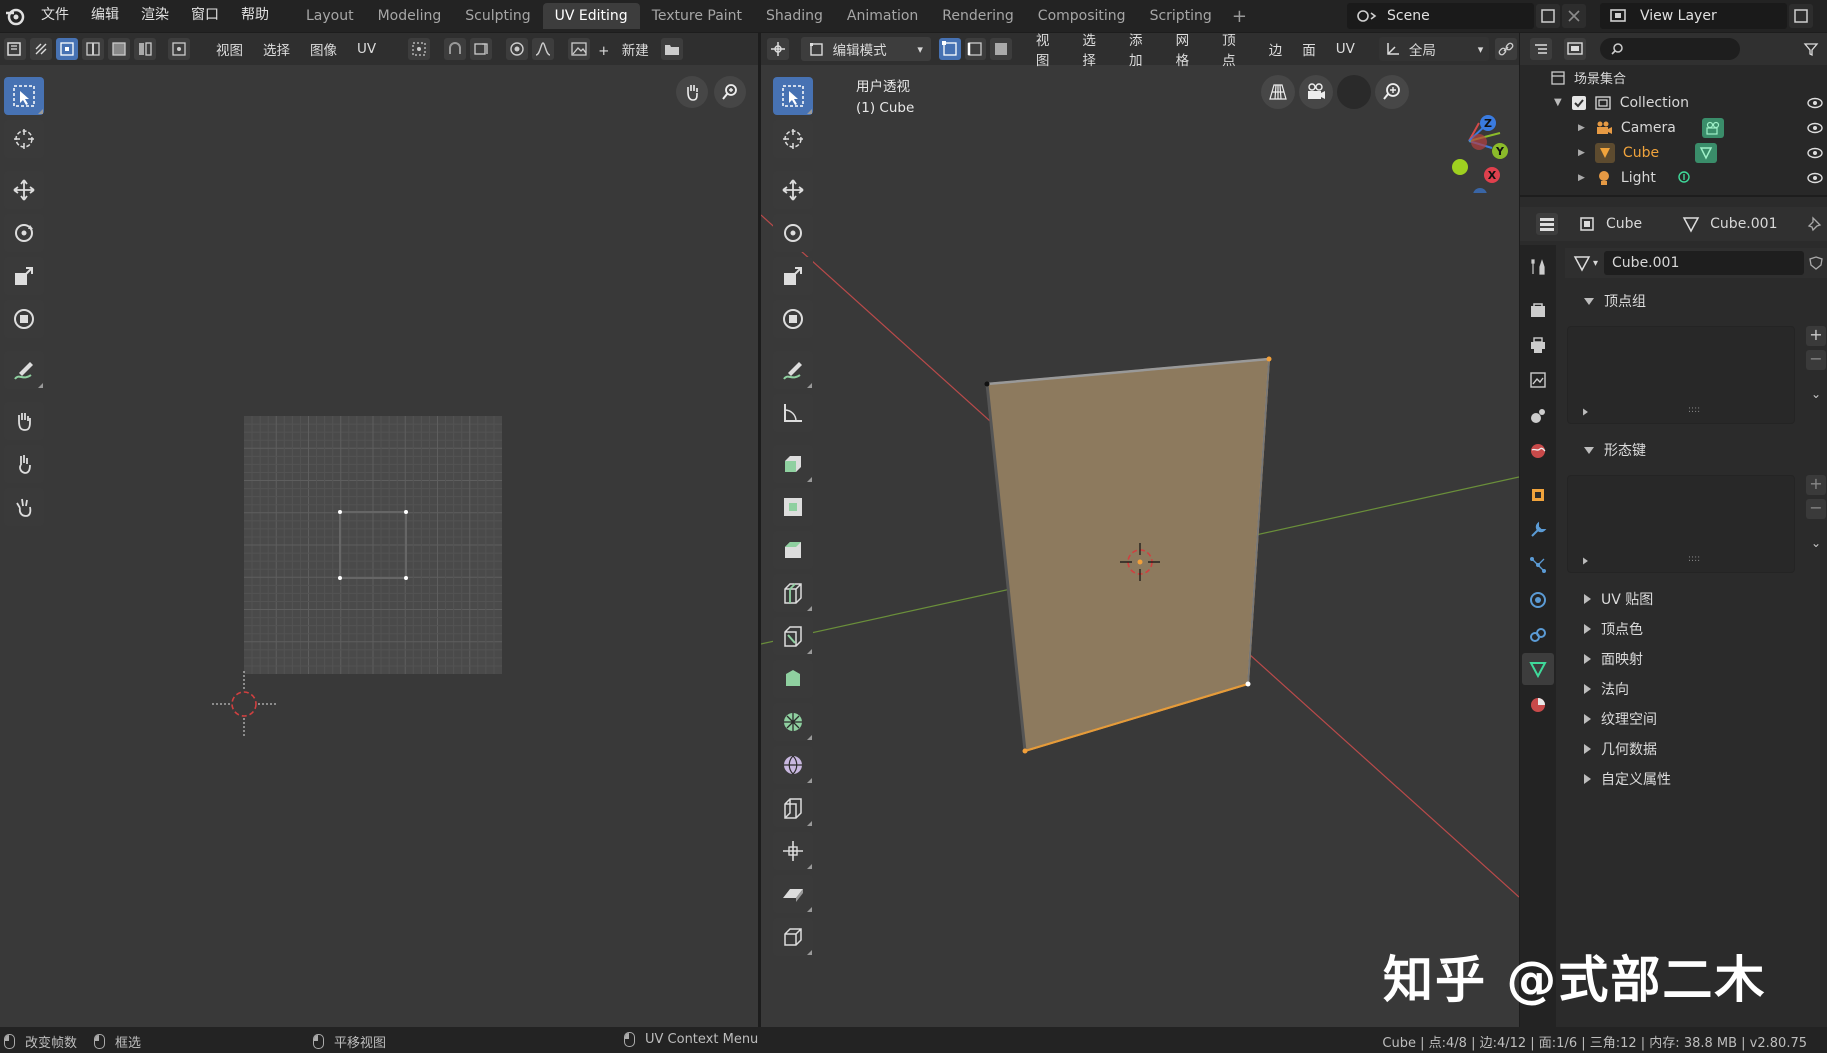 This screenshot has height=1053, width=1827. I want to click on spin-tool, so click(793, 722).